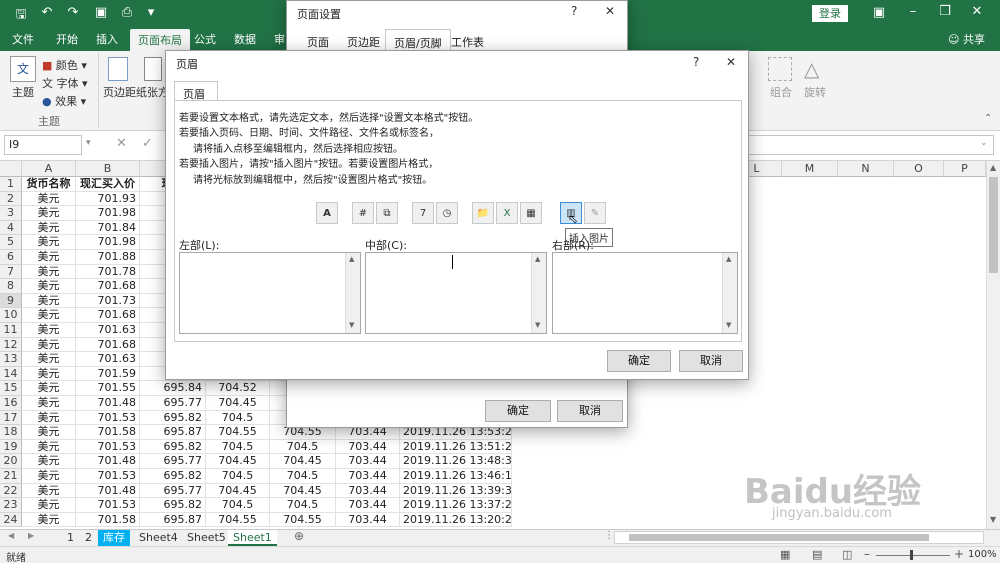 This screenshot has height=564, width=1000. I want to click on column-header: N, so click(866, 169).